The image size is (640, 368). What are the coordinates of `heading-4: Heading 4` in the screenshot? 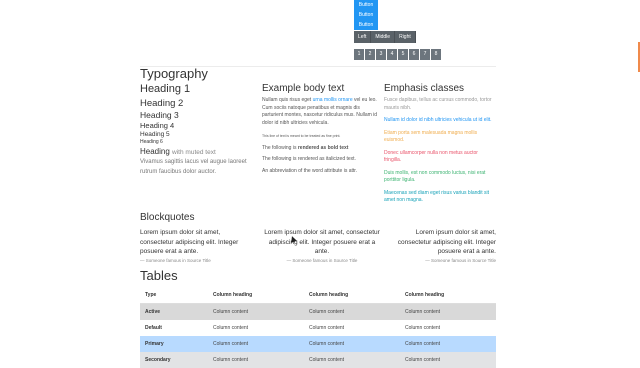 It's located at (157, 125).